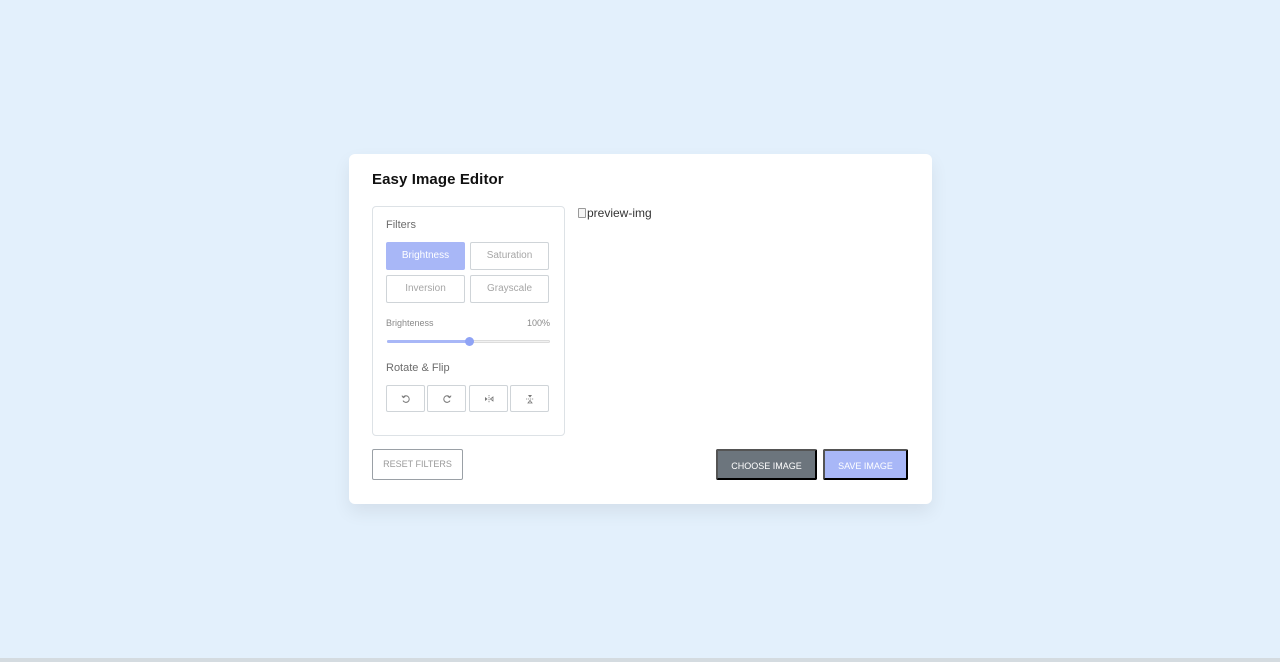 The width and height of the screenshot is (1280, 662). Describe the element at coordinates (418, 368) in the screenshot. I see `rotate-flip-label: Rotate & Flip` at that location.